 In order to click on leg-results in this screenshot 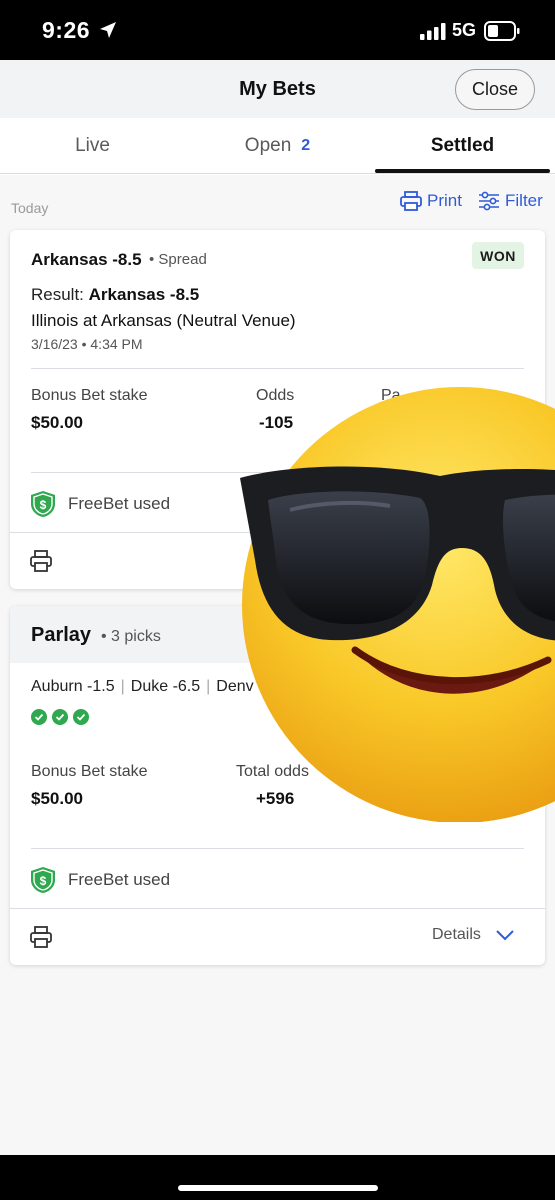, I will do `click(60, 717)`.